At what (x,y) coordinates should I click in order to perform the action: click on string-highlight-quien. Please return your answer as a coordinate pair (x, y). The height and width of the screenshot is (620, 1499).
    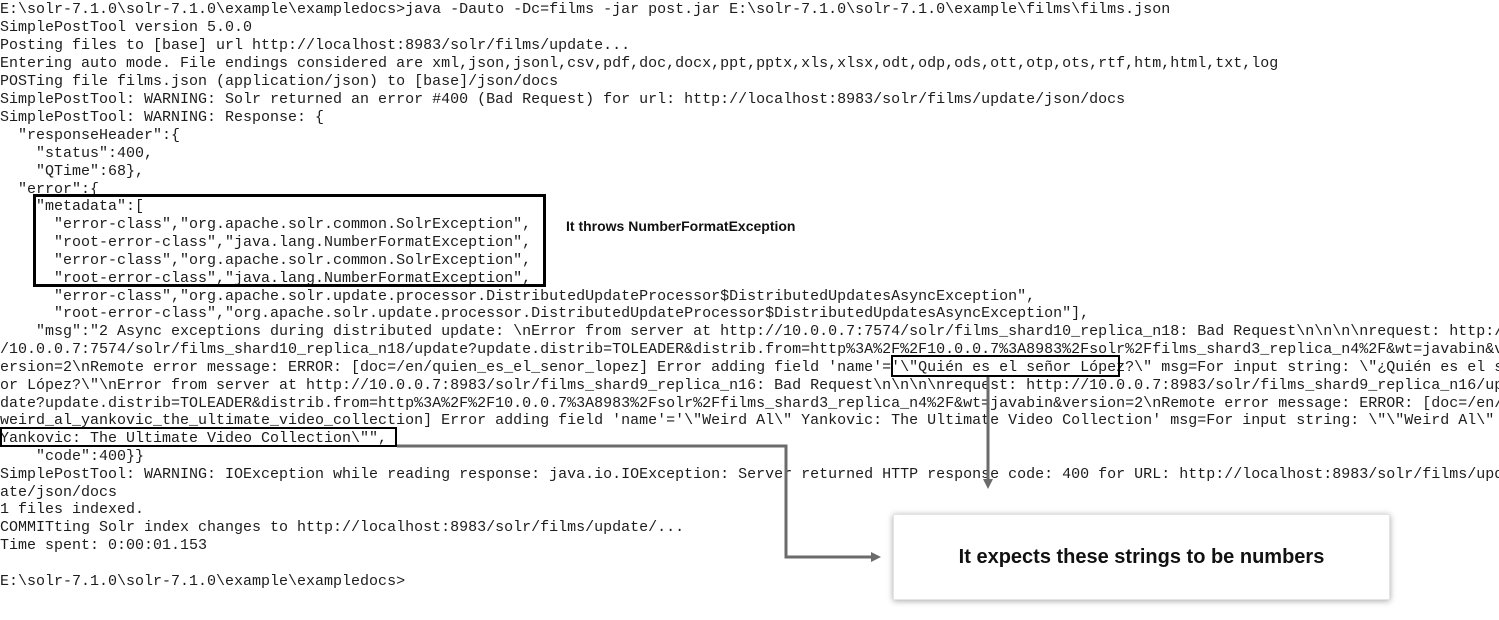
    Looking at the image, I should click on (1005, 366).